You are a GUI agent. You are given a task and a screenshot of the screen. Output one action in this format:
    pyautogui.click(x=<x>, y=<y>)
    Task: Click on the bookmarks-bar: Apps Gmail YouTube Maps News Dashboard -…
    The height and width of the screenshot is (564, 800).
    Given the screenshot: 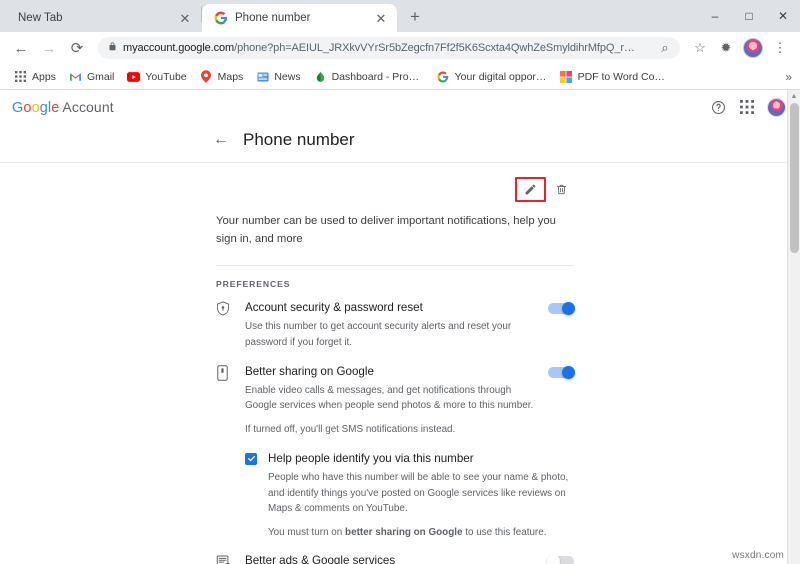 What is the action you would take?
    pyautogui.click(x=400, y=77)
    